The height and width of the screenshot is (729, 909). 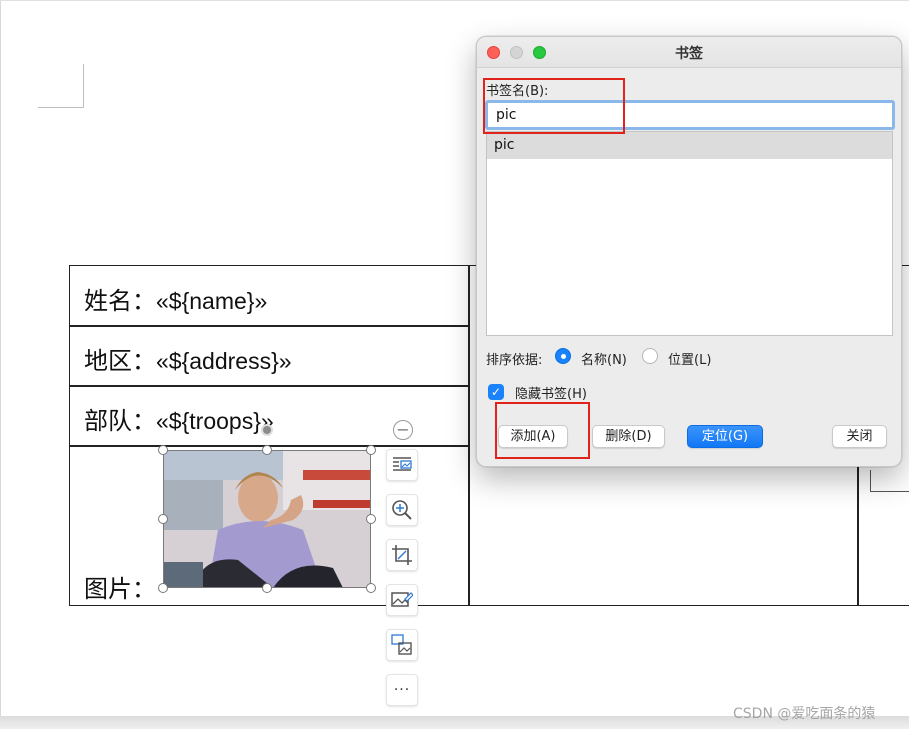 What do you see at coordinates (542, 430) in the screenshot?
I see `highlight-box-add-button` at bounding box center [542, 430].